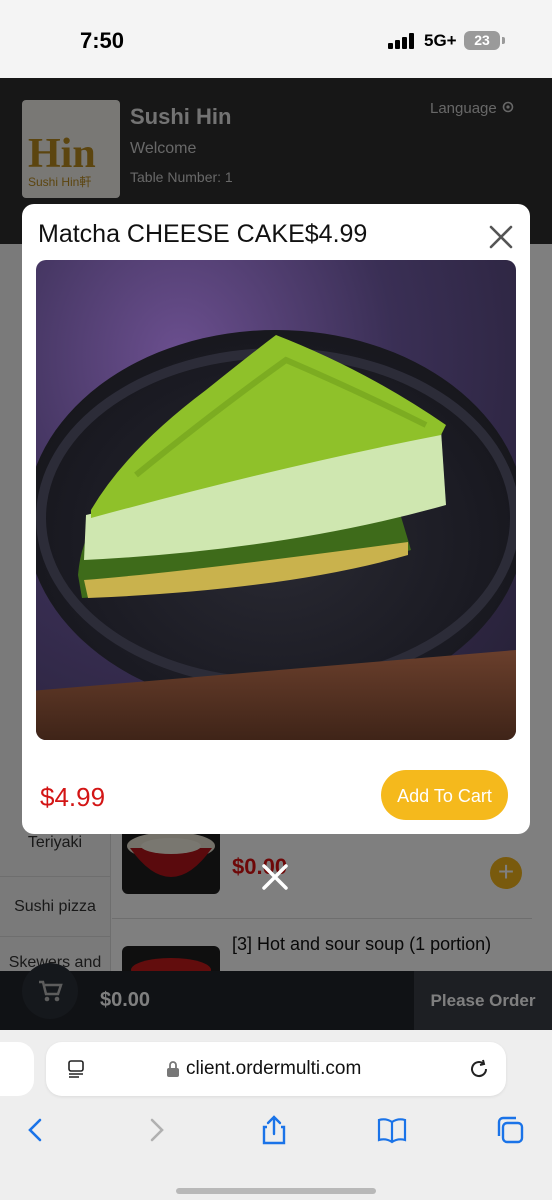 The height and width of the screenshot is (1200, 552). I want to click on back-icon, so click(36, 1130).